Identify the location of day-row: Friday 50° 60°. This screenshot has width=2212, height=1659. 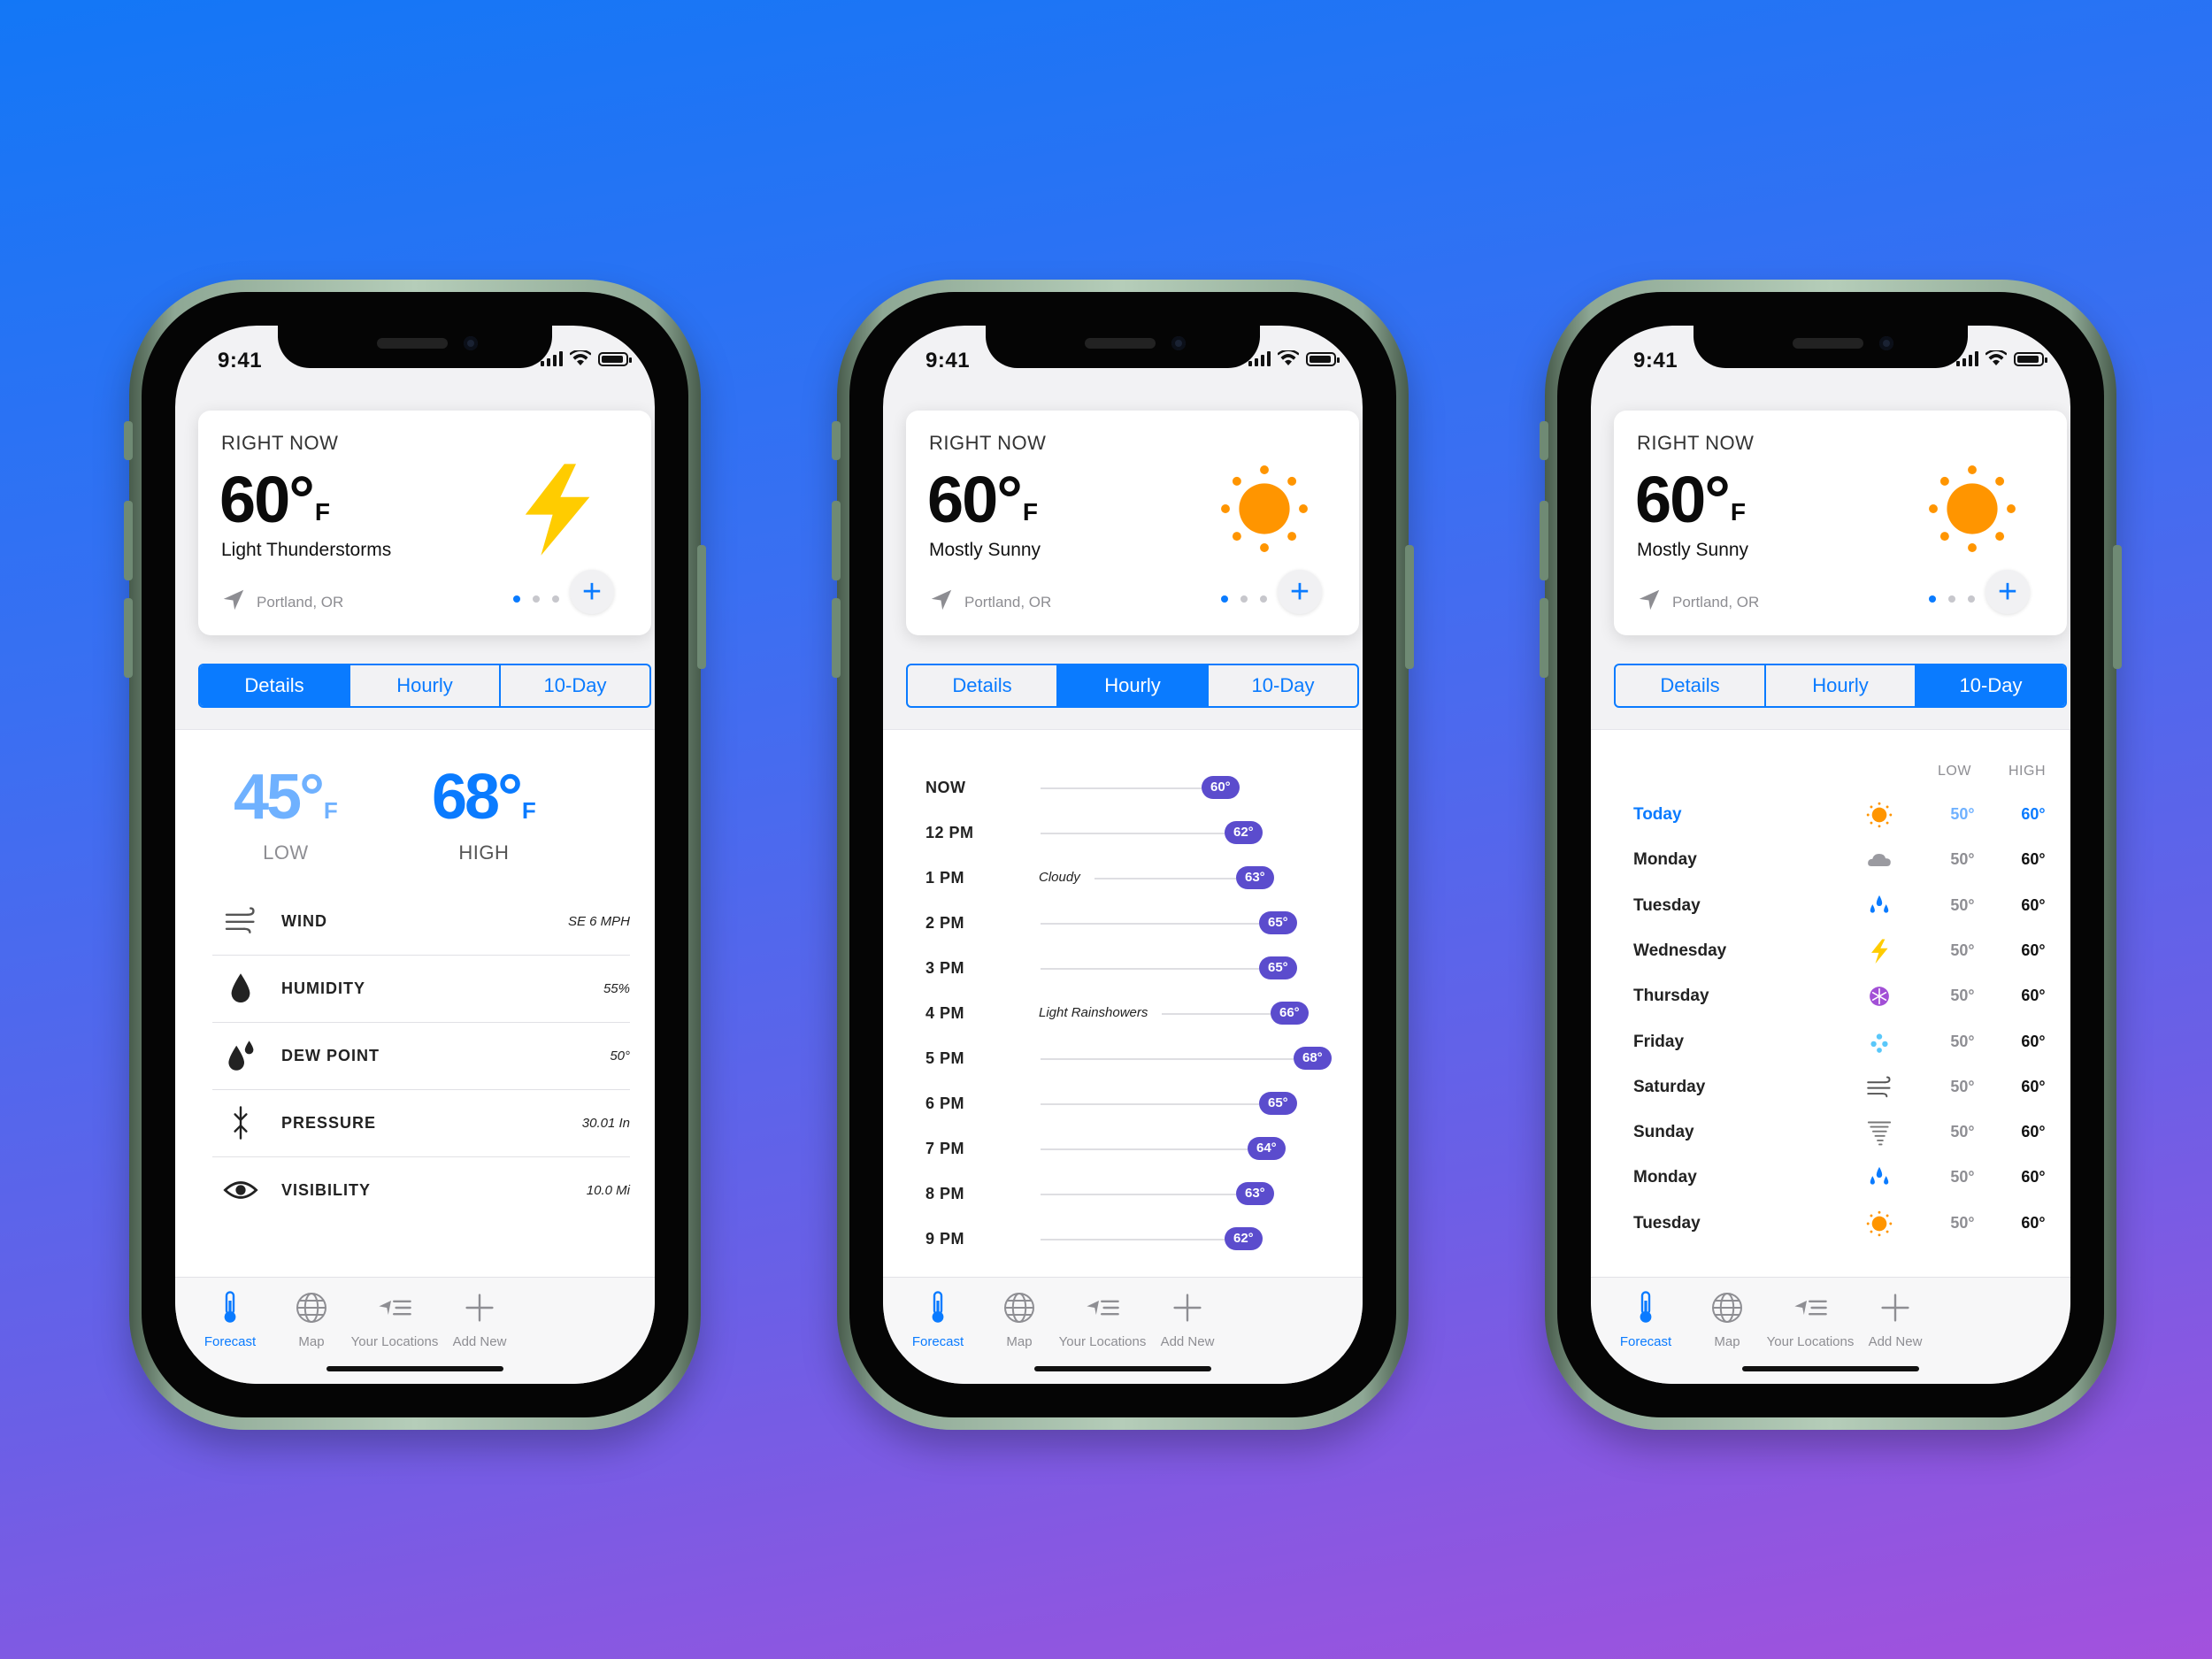
(1839, 1041).